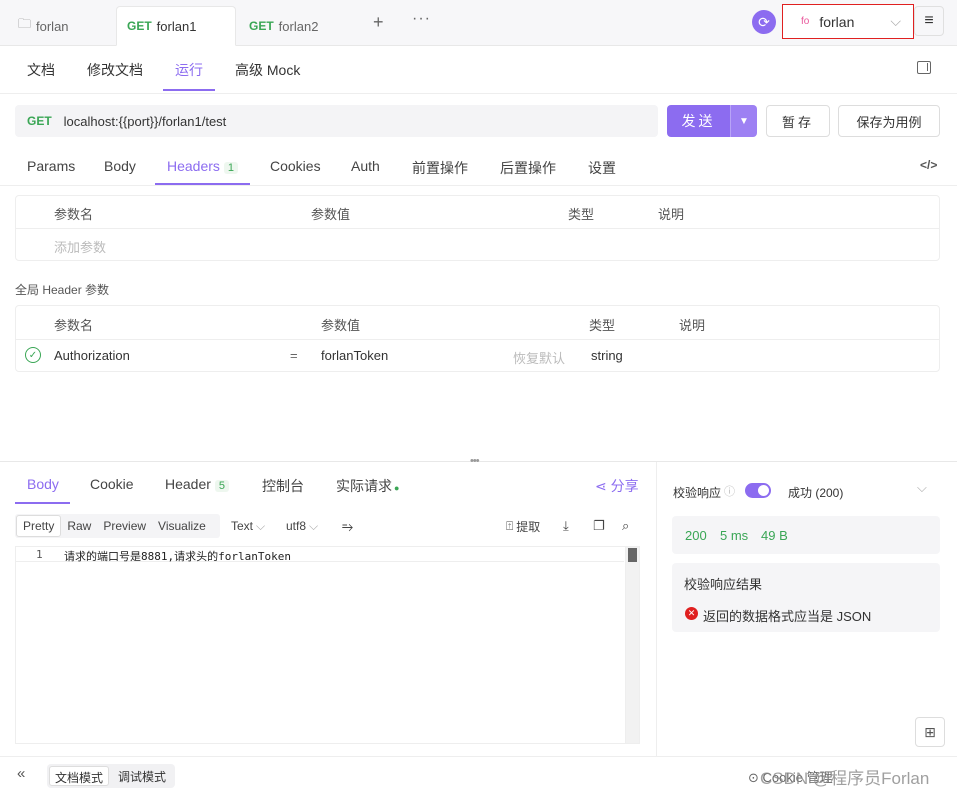  I want to click on save-as-case-button: 保存为用例, so click(889, 121).